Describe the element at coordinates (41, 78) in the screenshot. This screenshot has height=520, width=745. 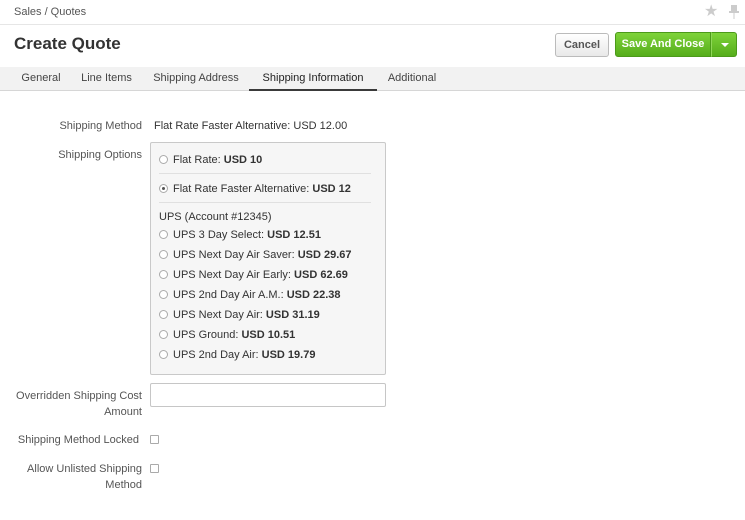
I see `tab-general: General` at that location.